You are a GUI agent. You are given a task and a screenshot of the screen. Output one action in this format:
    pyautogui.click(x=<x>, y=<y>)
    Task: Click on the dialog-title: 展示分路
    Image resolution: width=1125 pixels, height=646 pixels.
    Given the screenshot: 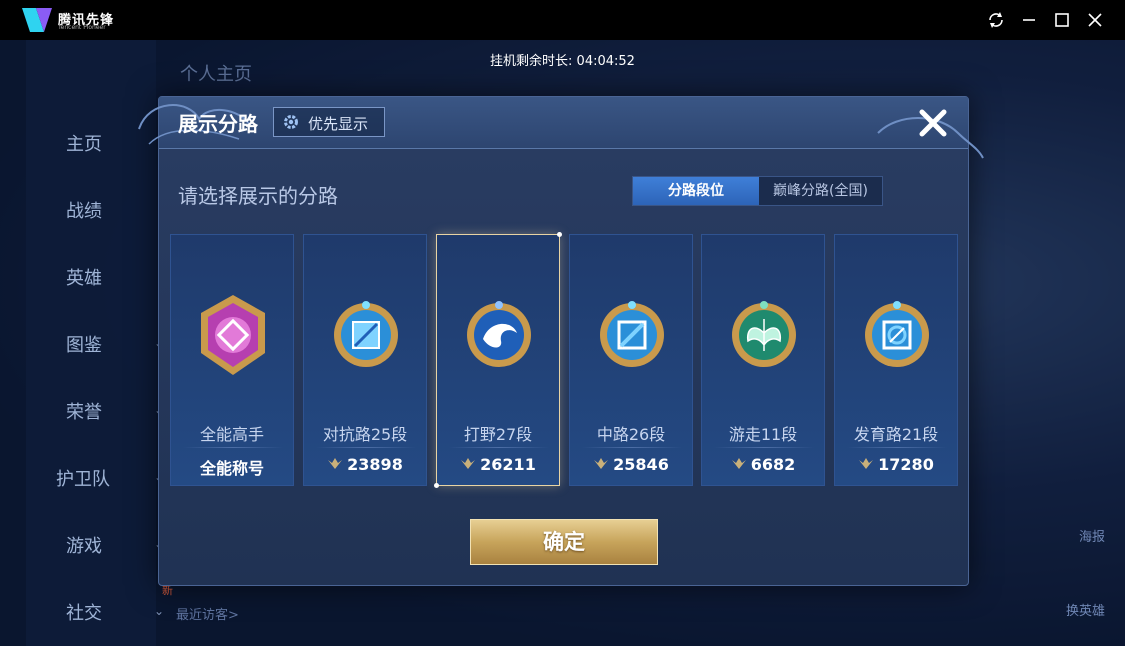 What is the action you would take?
    pyautogui.click(x=218, y=124)
    